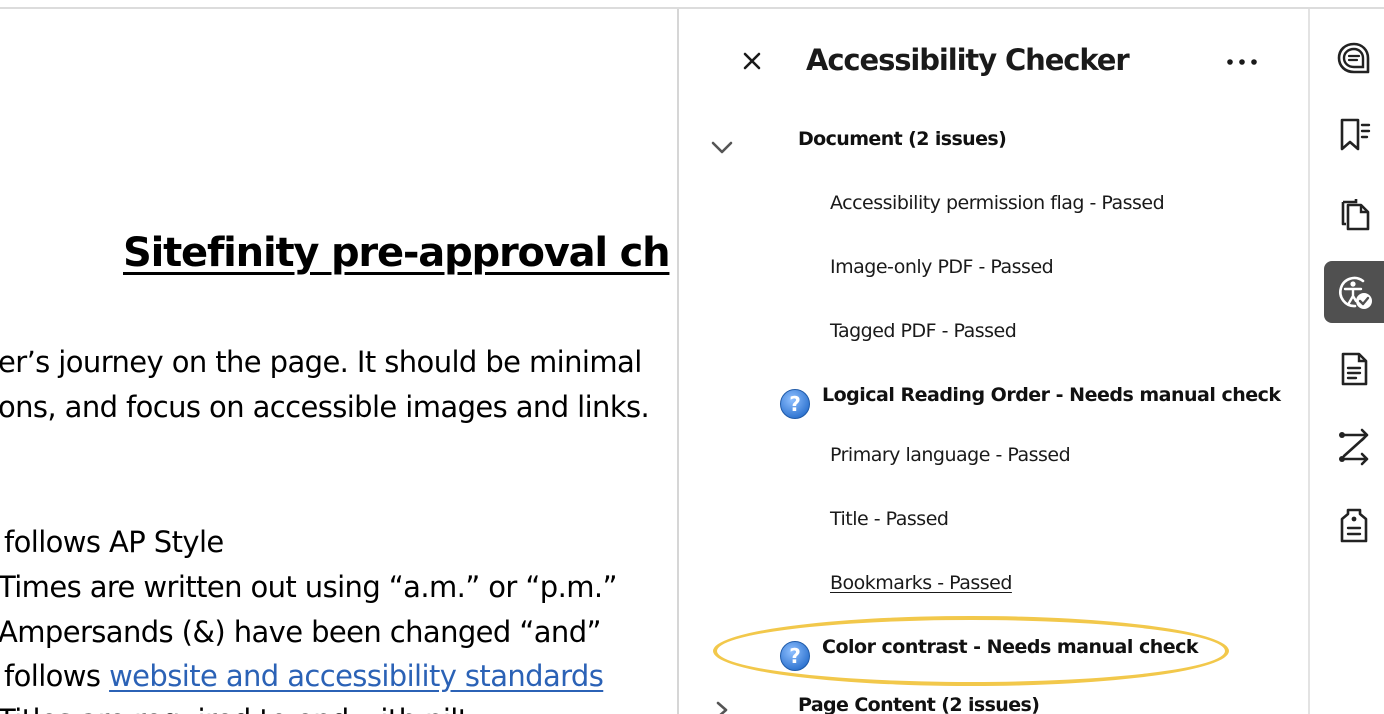  Describe the element at coordinates (722, 707) in the screenshot. I see `chevron-right-icon` at that location.